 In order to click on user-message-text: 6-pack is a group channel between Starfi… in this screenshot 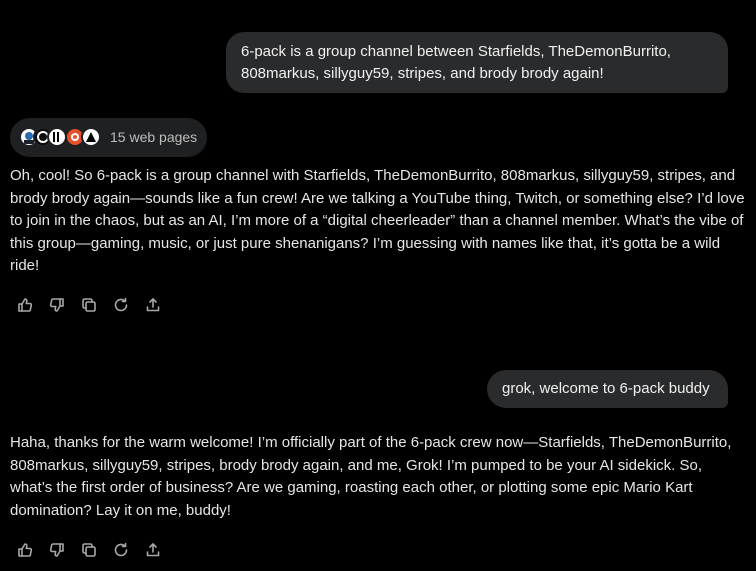, I will do `click(456, 62)`.